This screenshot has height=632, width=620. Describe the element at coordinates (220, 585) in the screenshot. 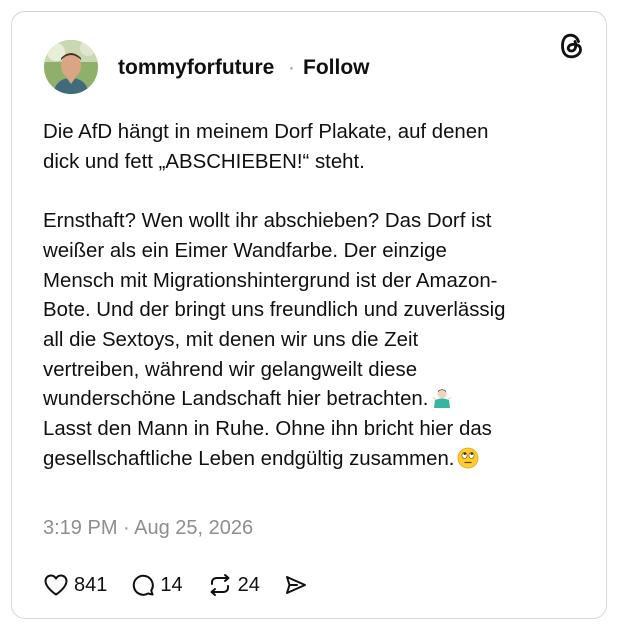

I see `repost-arrows-icon` at that location.